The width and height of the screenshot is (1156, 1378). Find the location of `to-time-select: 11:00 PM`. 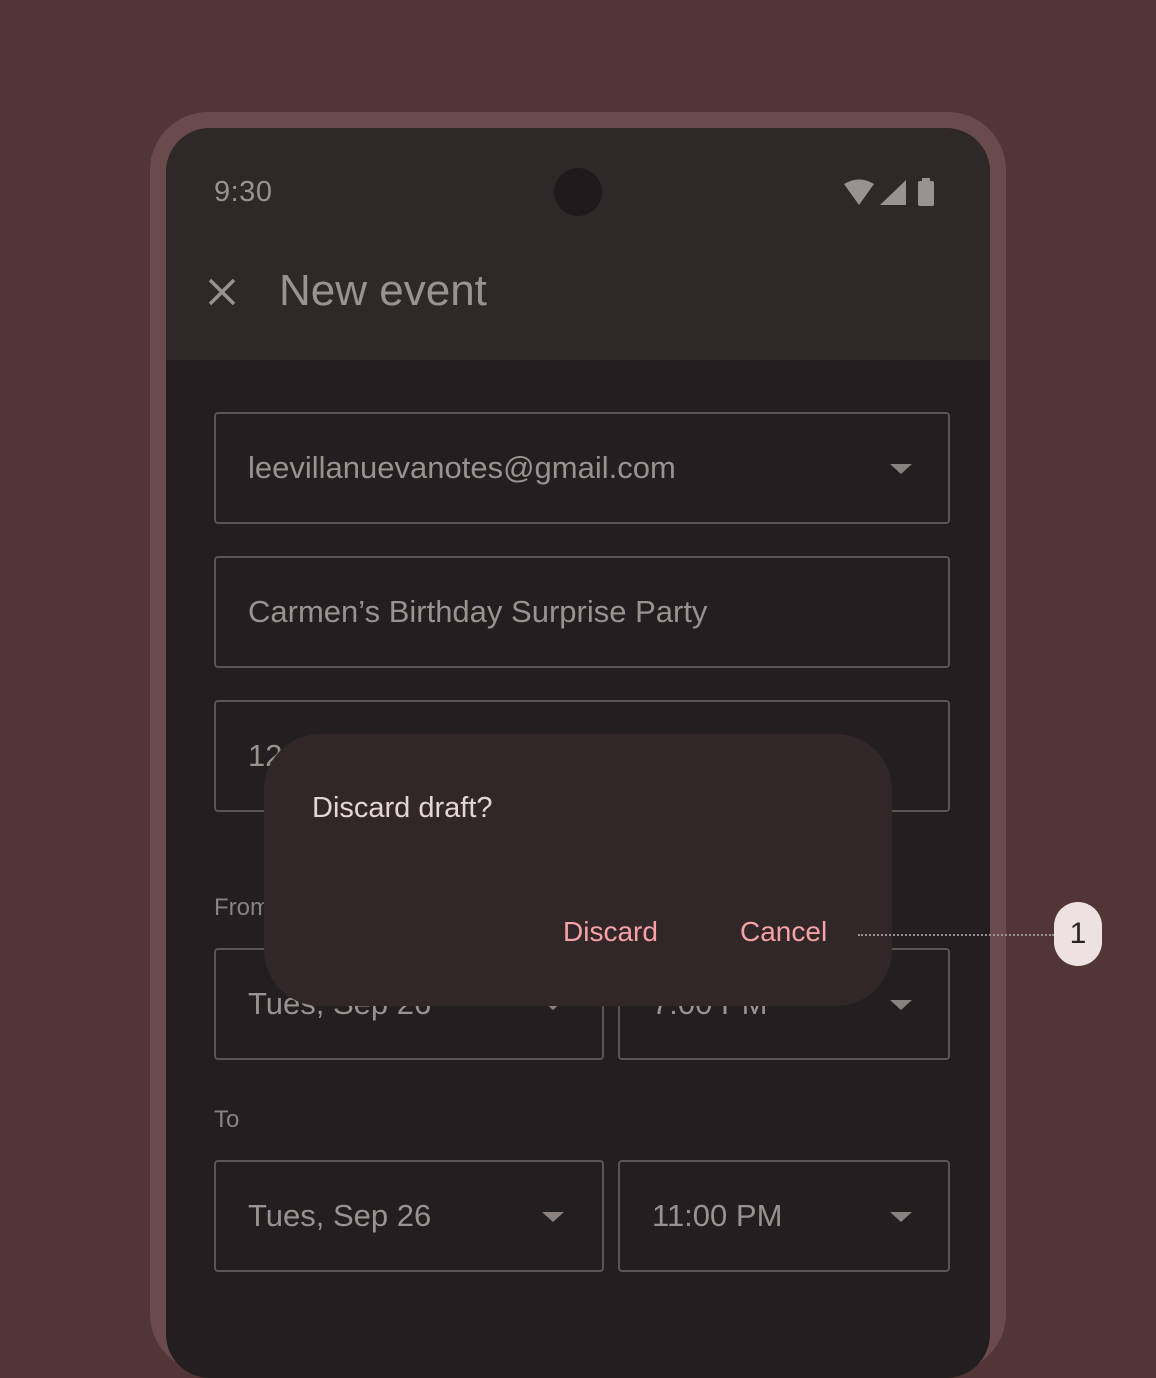

to-time-select: 11:00 PM is located at coordinates (784, 1216).